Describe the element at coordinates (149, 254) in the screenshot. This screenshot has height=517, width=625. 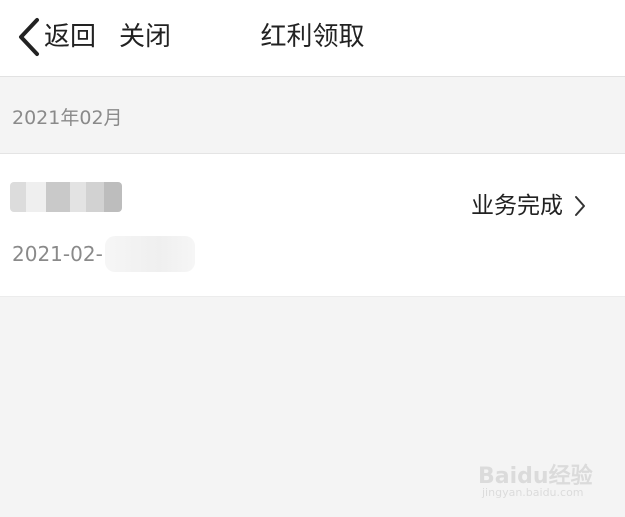
I see `redacted-date-part` at that location.